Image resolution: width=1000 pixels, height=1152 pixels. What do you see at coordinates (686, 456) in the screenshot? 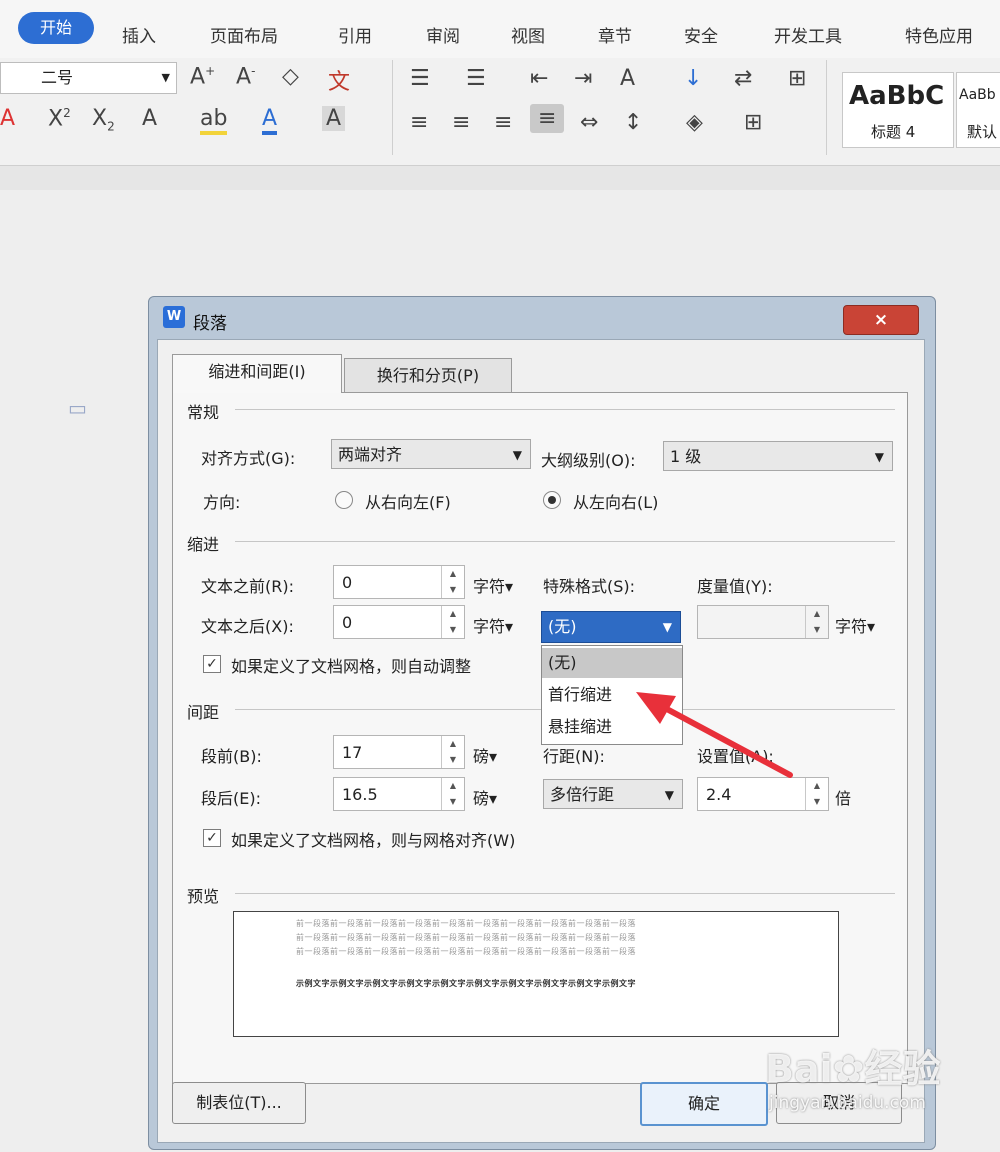
I see `outline-level-value: 1 级` at bounding box center [686, 456].